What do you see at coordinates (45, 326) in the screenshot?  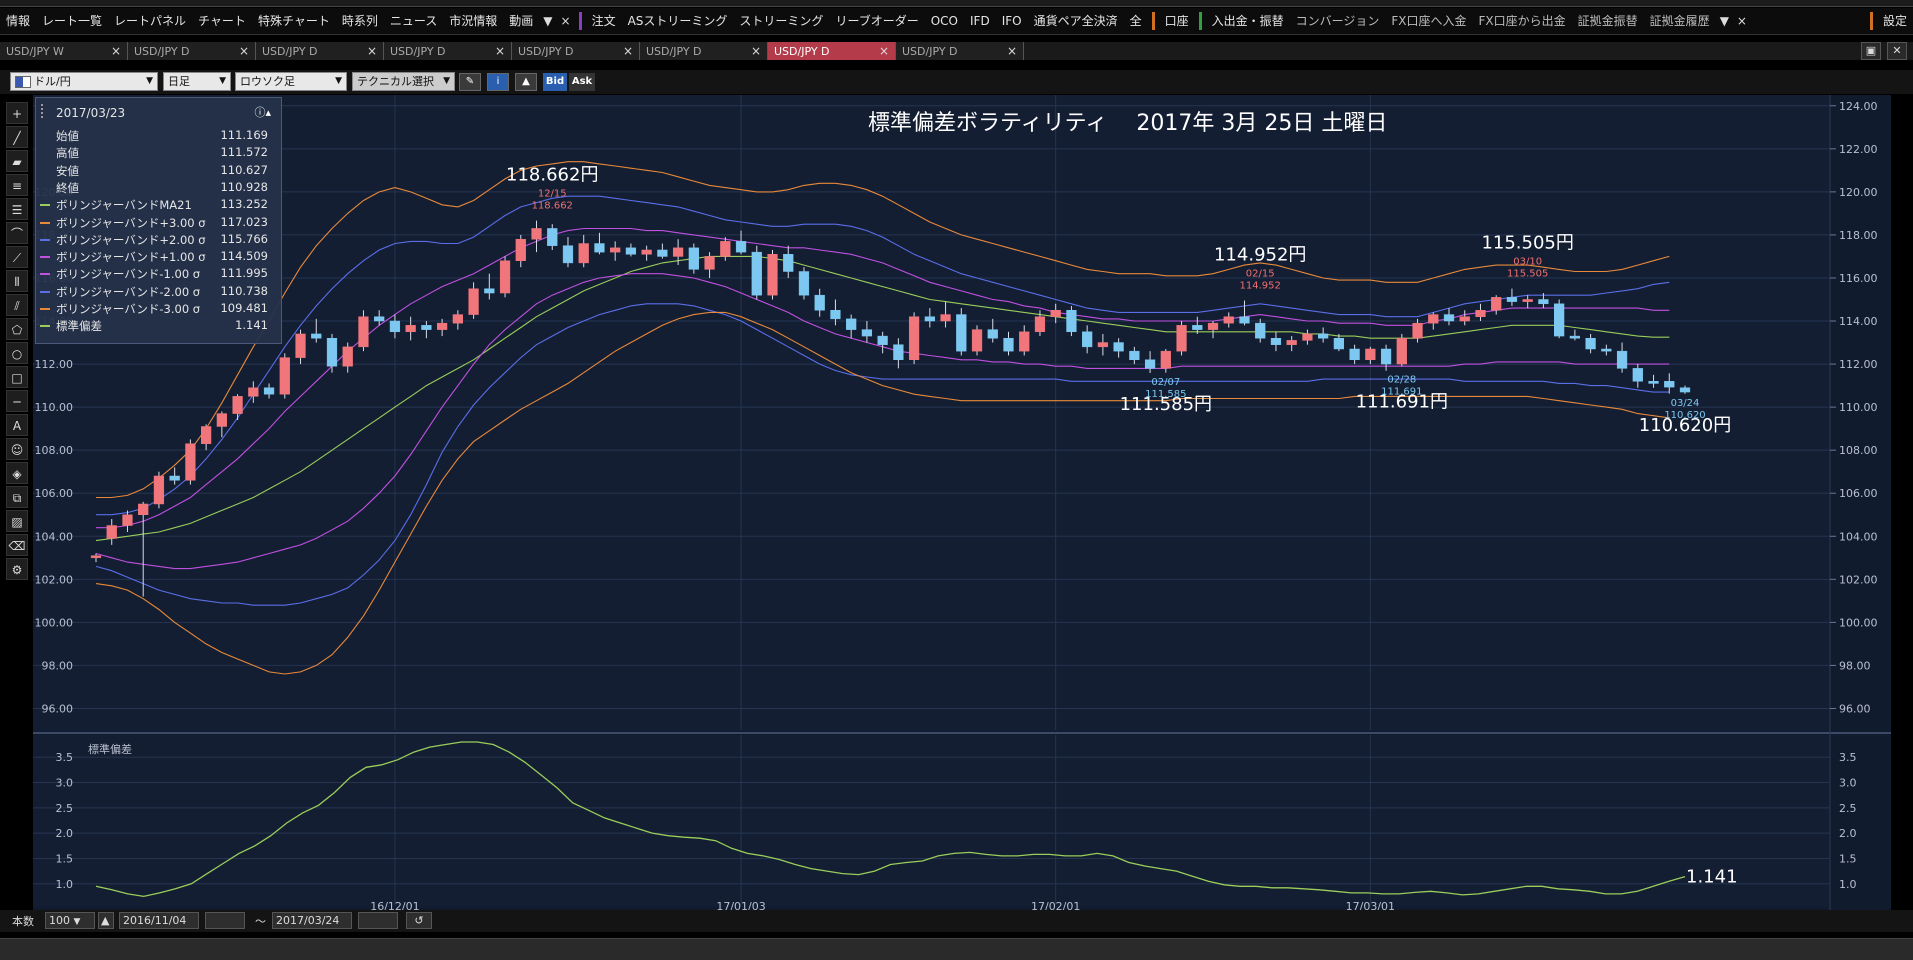 I see `series-color-swatch` at bounding box center [45, 326].